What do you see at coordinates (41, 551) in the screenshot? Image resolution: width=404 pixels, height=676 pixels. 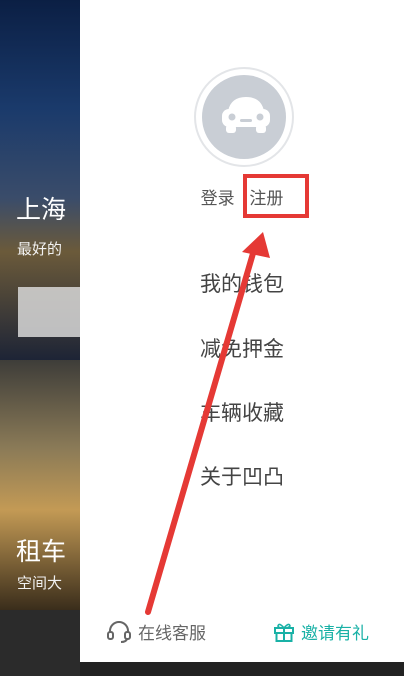 I see `card-title: 租车` at bounding box center [41, 551].